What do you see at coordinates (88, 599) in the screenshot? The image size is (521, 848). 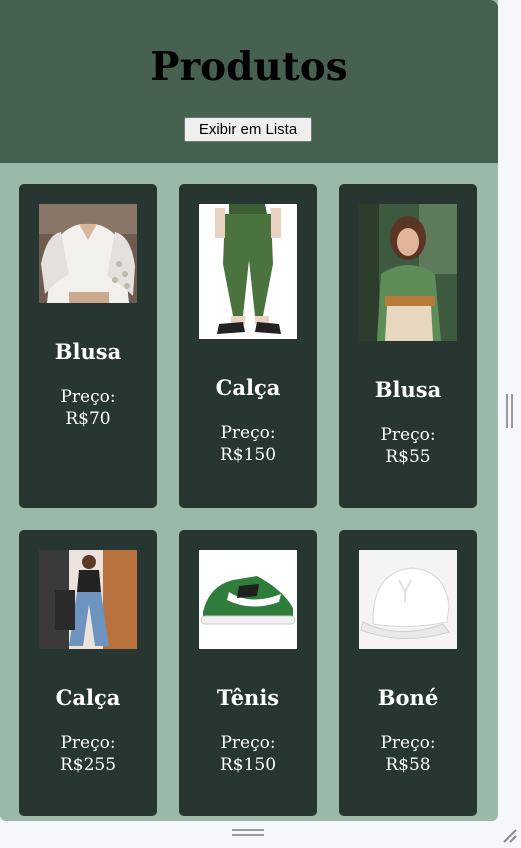 I see `product-image-wide-leg-jeans` at bounding box center [88, 599].